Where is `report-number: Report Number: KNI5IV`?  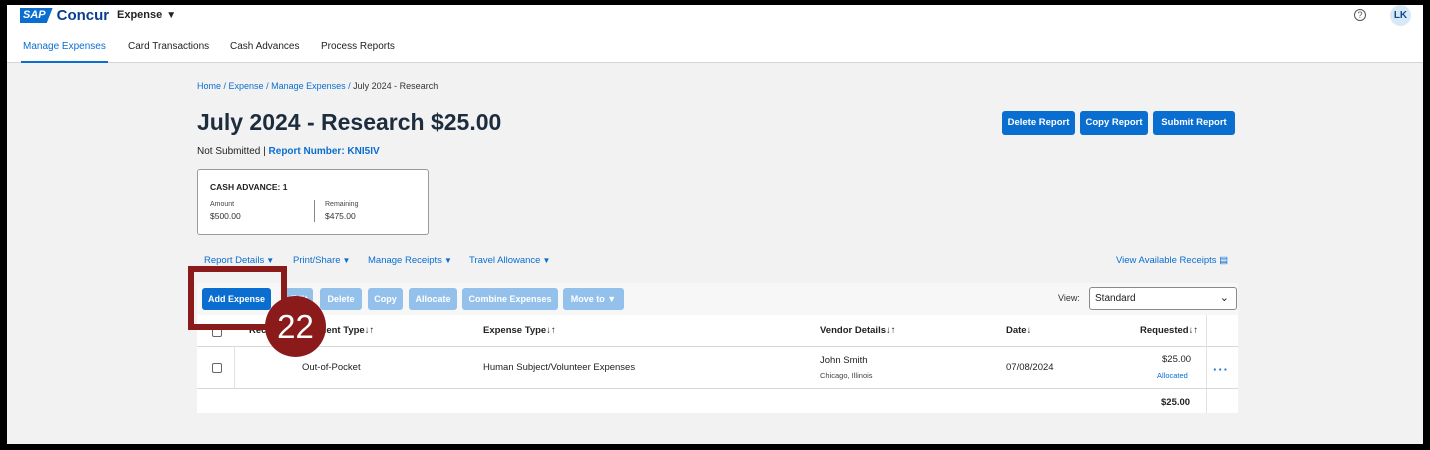
report-number: Report Number: KNI5IV is located at coordinates (324, 151).